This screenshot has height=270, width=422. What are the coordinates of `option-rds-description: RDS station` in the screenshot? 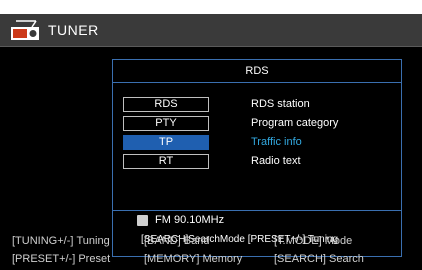 It's located at (280, 104).